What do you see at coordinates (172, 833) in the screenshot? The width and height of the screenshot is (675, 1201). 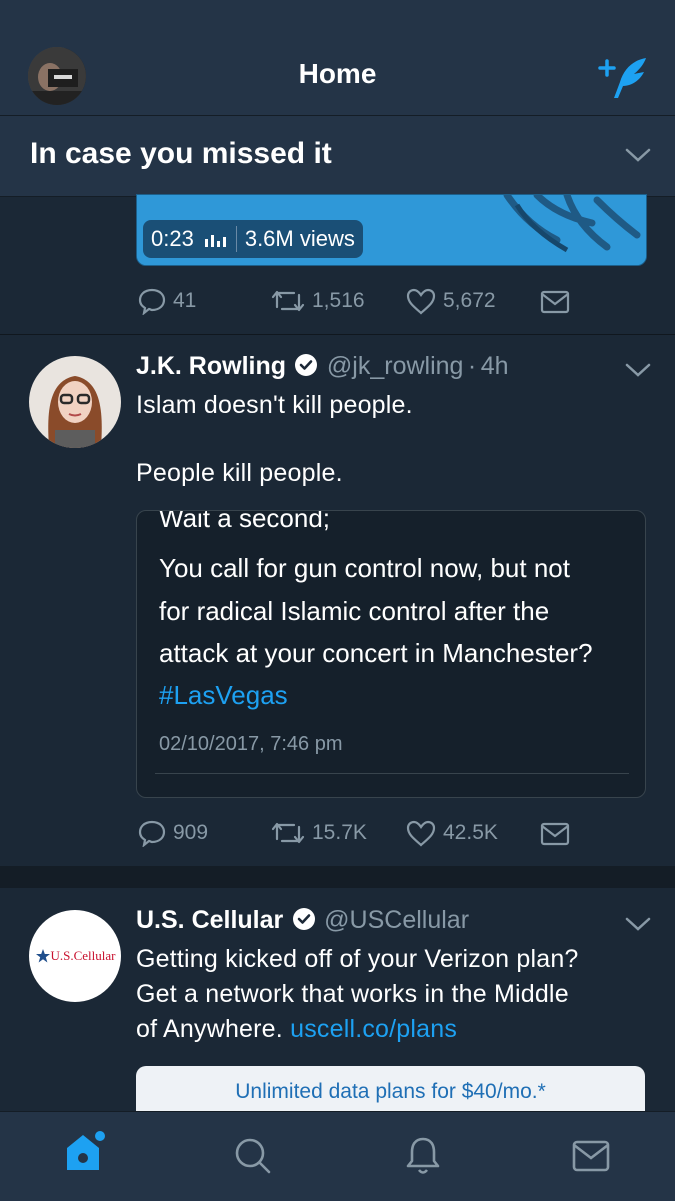 I see `reply-button: 909` at bounding box center [172, 833].